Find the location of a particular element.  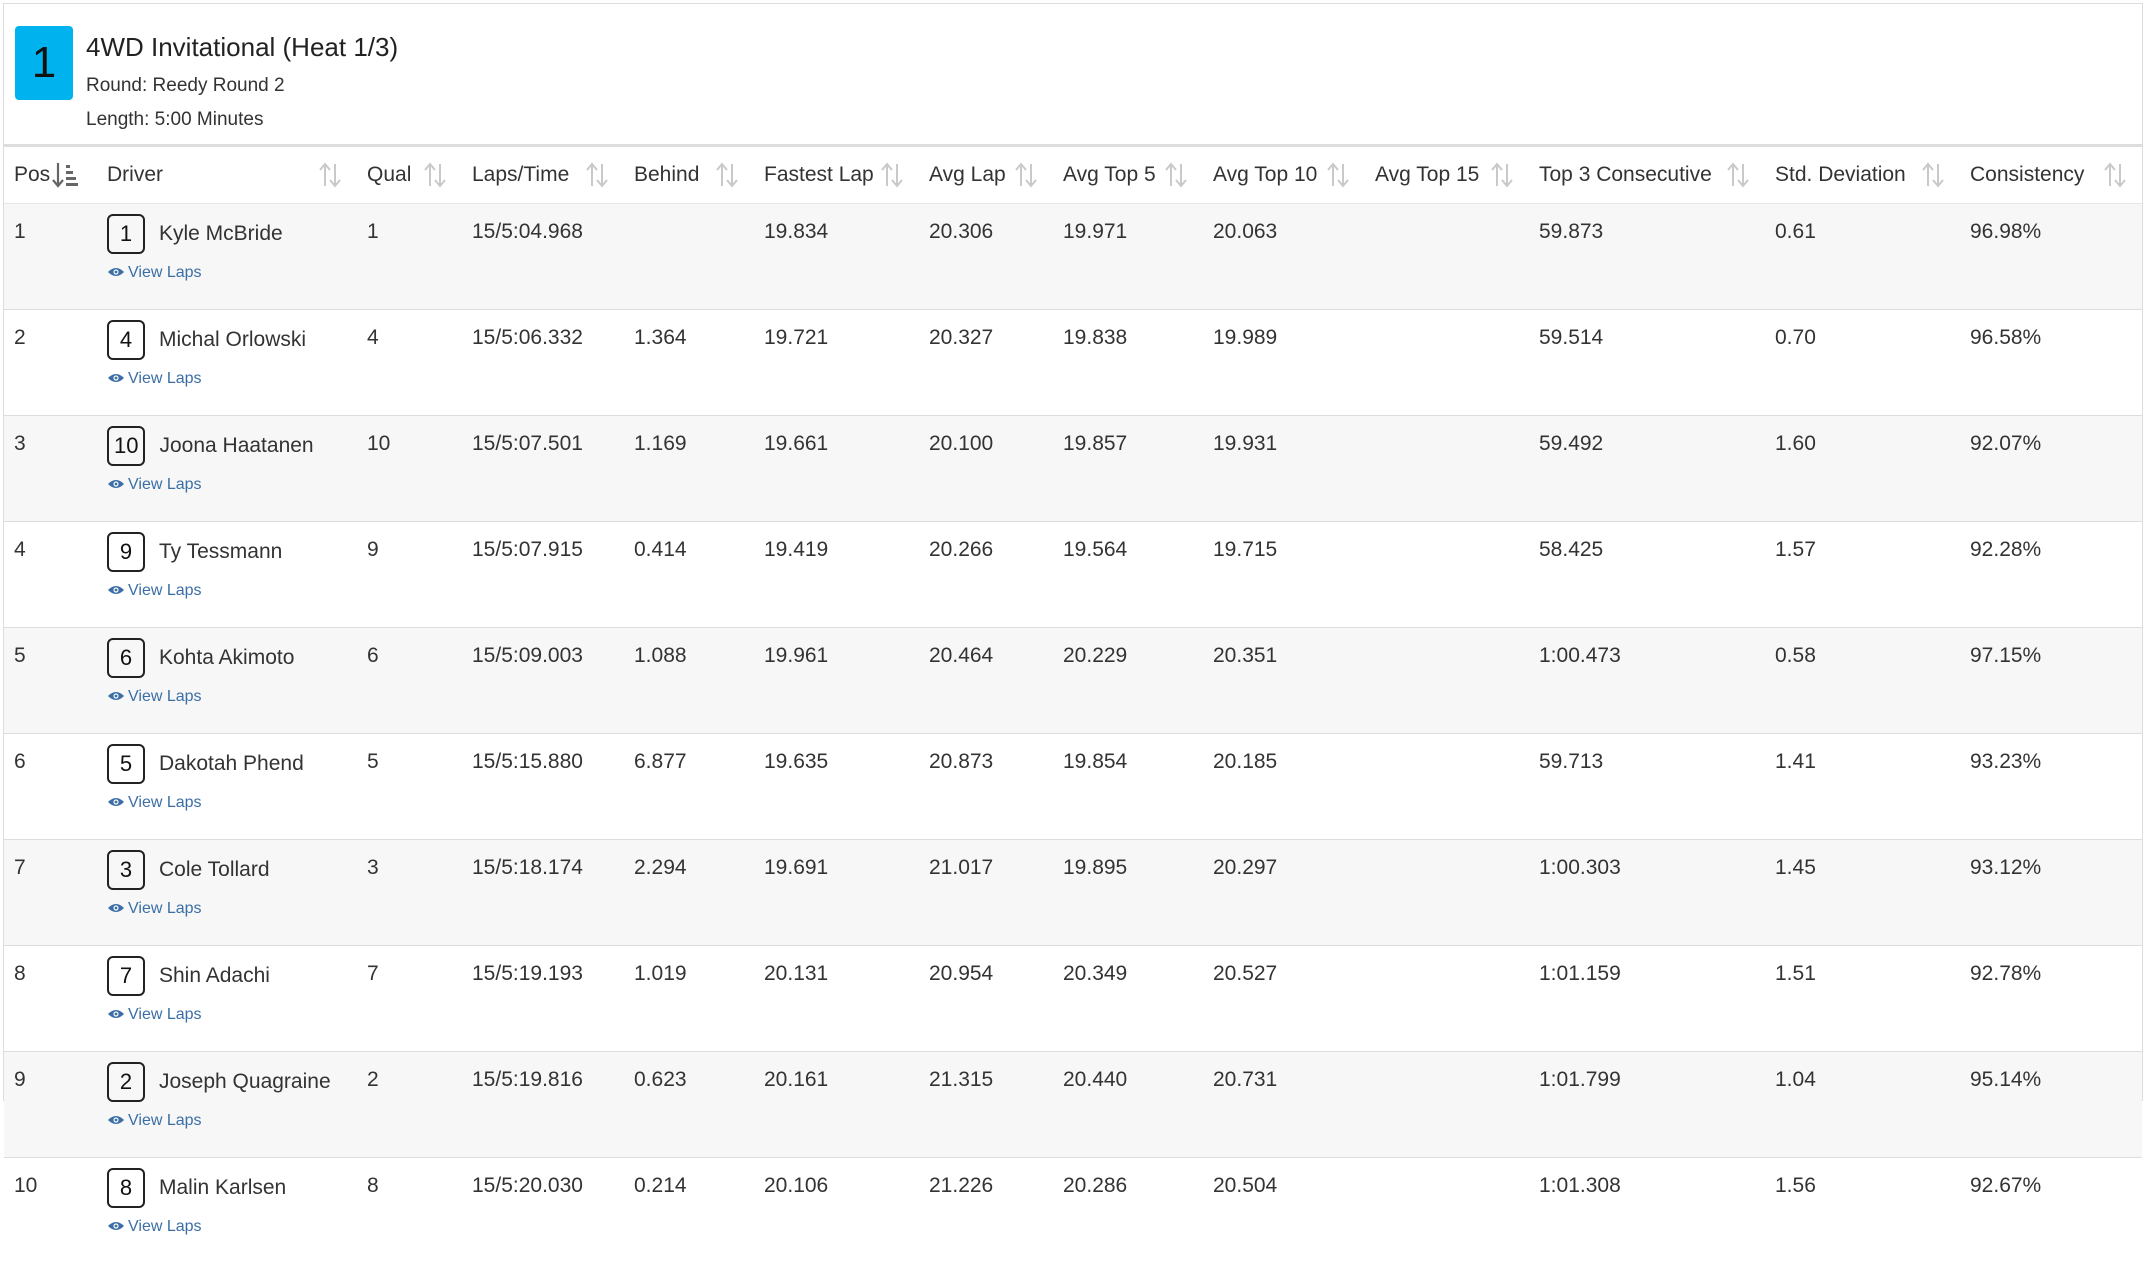

cell-avg-lap: 20.100 is located at coordinates (986, 469).